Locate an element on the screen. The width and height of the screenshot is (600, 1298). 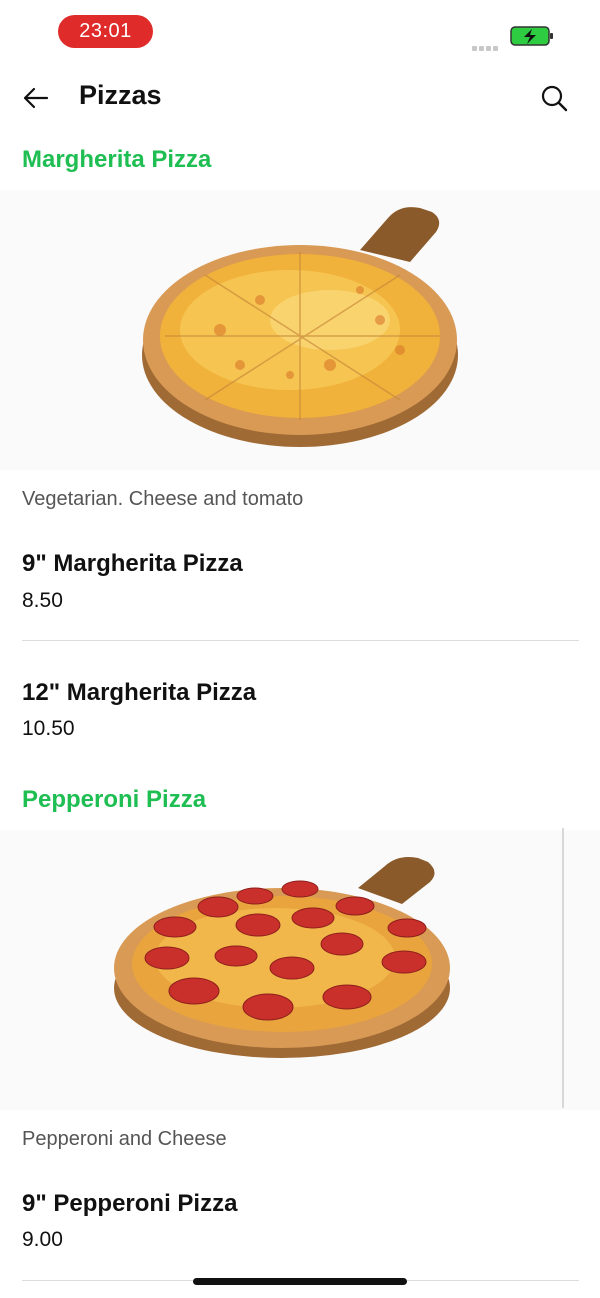
divider is located at coordinates (300, 640).